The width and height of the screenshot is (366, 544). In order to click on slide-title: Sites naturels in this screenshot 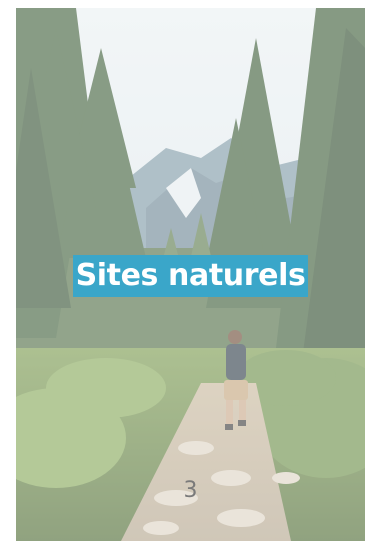, I will do `click(190, 276)`.